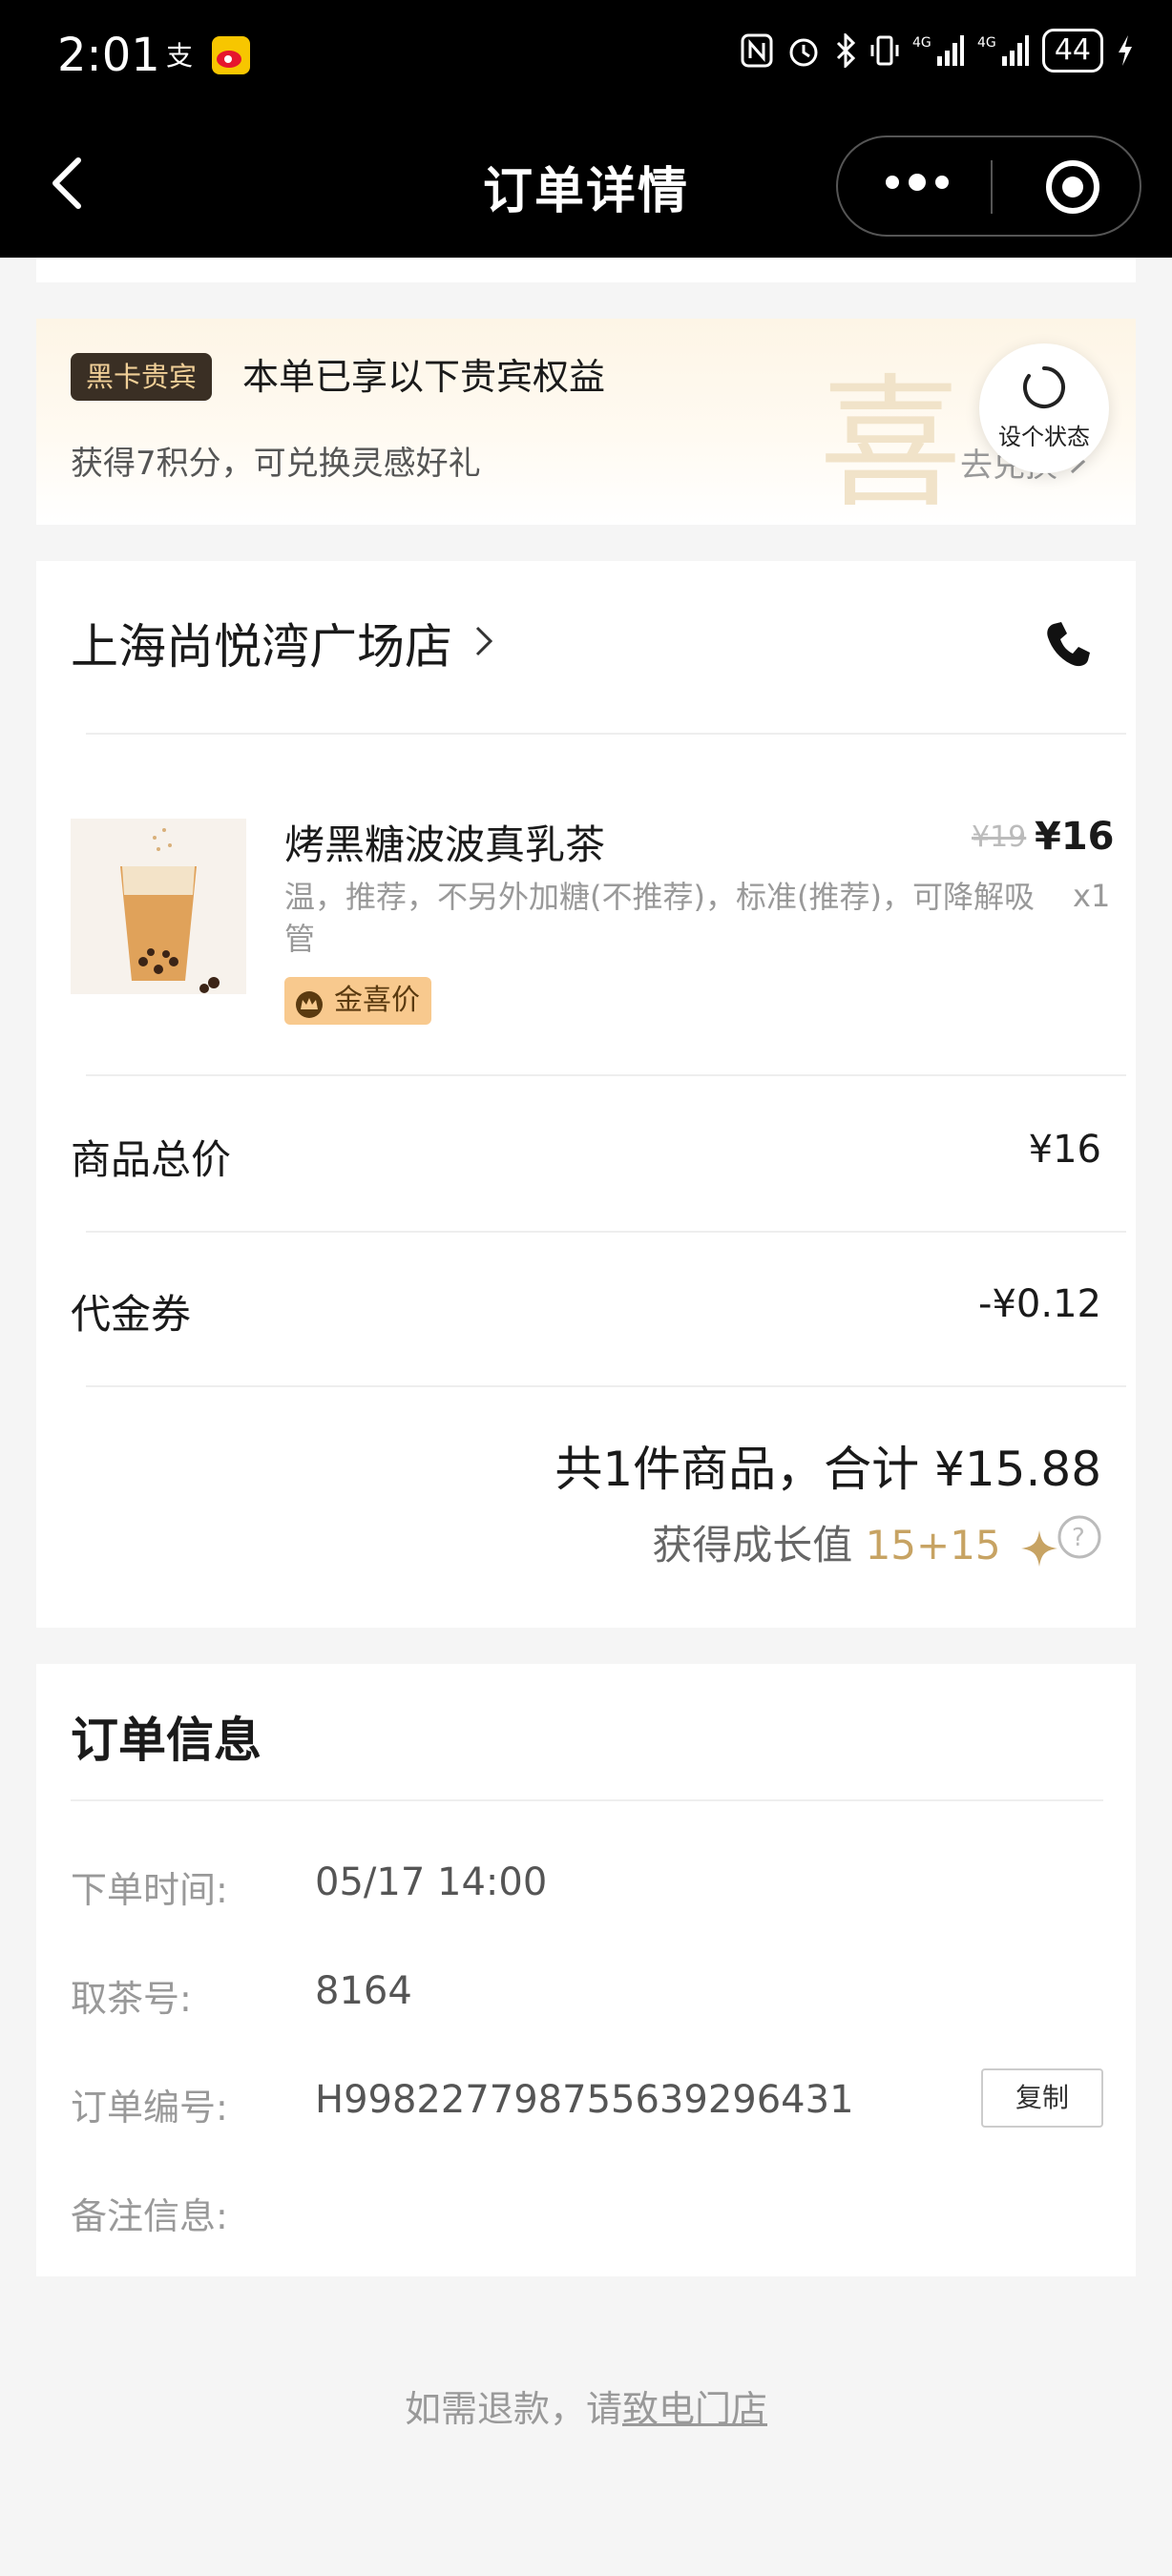 The image size is (1172, 2576). Describe the element at coordinates (445, 844) in the screenshot. I see `product-name: 烤黑糖波波真乳茶` at that location.